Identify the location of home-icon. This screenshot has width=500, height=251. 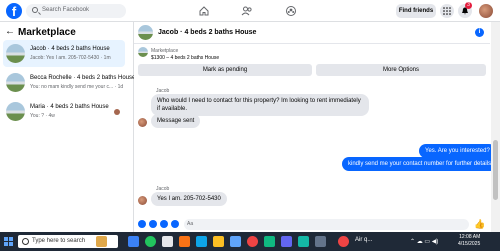
(204, 11).